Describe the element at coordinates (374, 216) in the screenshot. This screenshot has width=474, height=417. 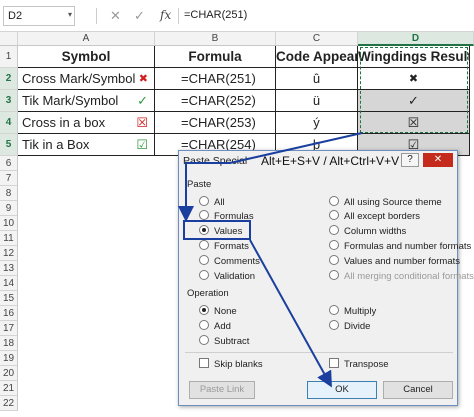
I see `radio-all-except-borders: All except borders` at that location.